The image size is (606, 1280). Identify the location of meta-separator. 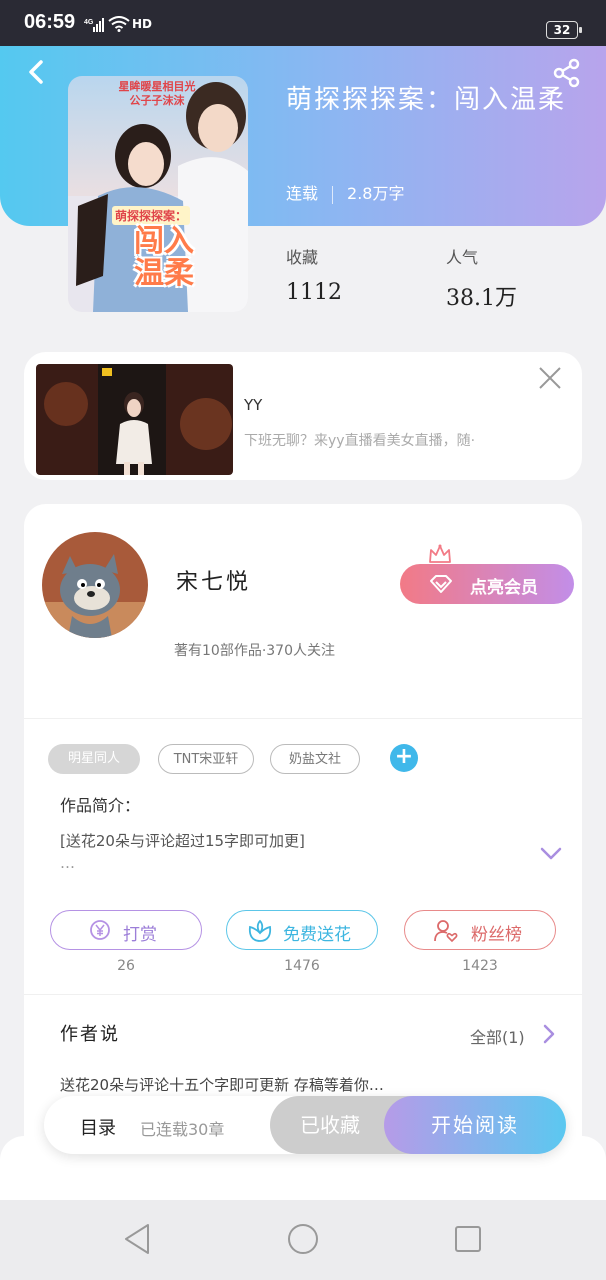
(333, 194).